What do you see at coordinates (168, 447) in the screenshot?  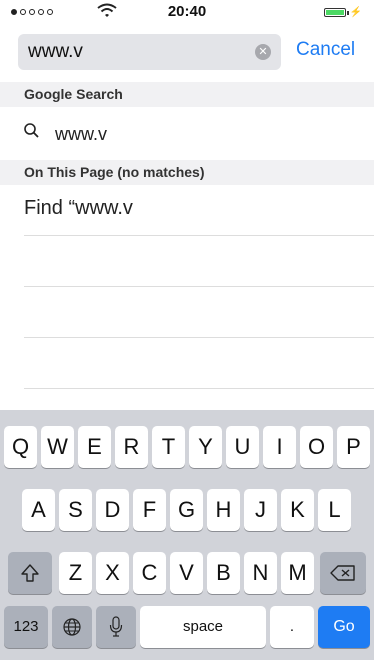 I see `key-t: T` at bounding box center [168, 447].